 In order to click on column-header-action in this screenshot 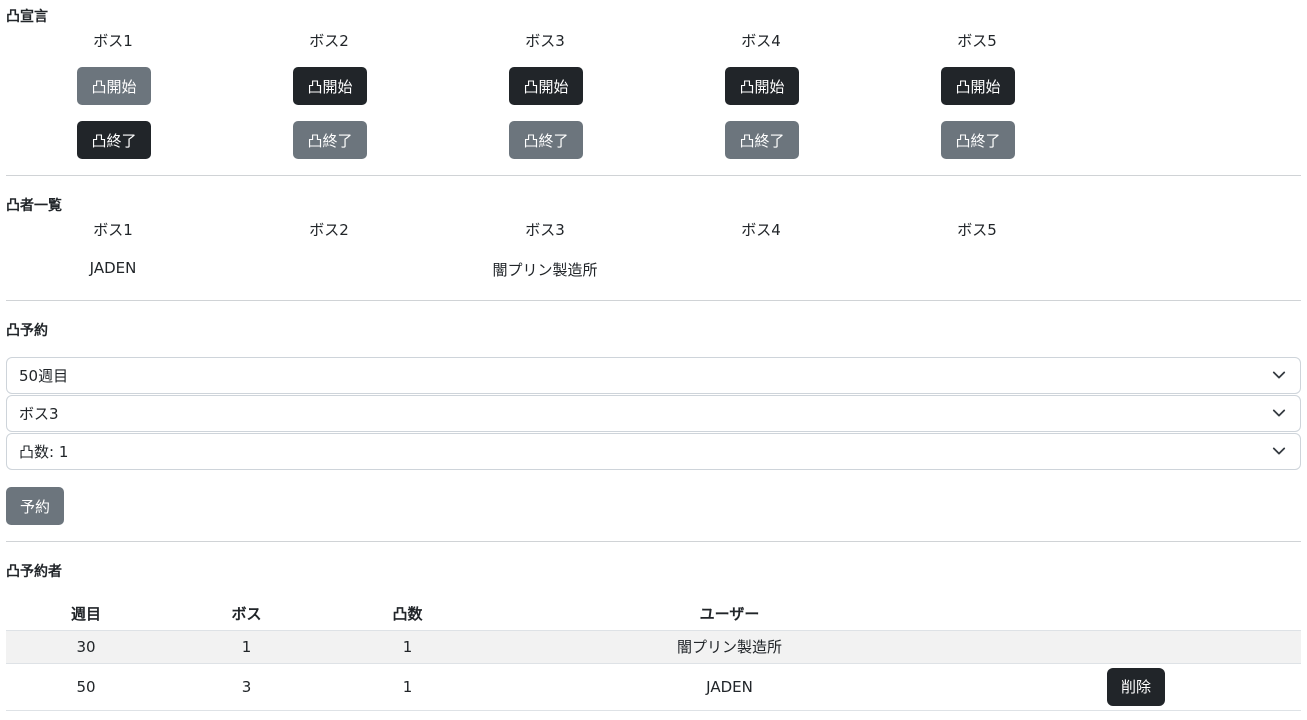, I will do `click(1136, 614)`.